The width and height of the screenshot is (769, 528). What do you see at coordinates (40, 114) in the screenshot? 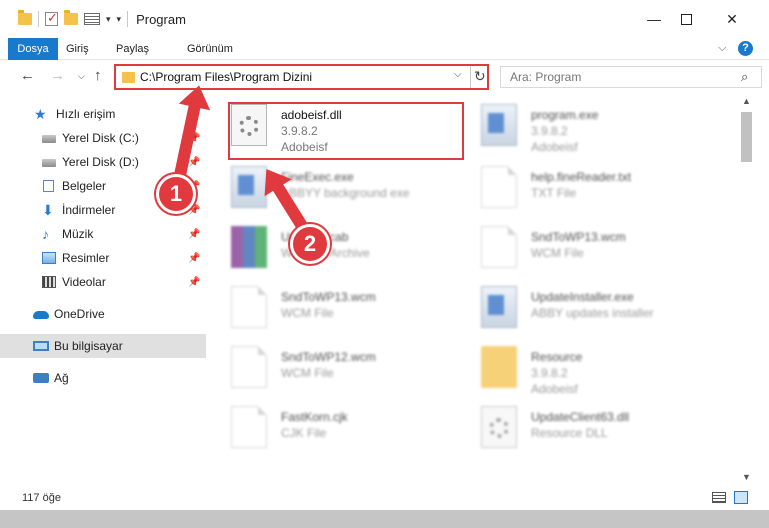
I see `star-icon: ★` at bounding box center [40, 114].